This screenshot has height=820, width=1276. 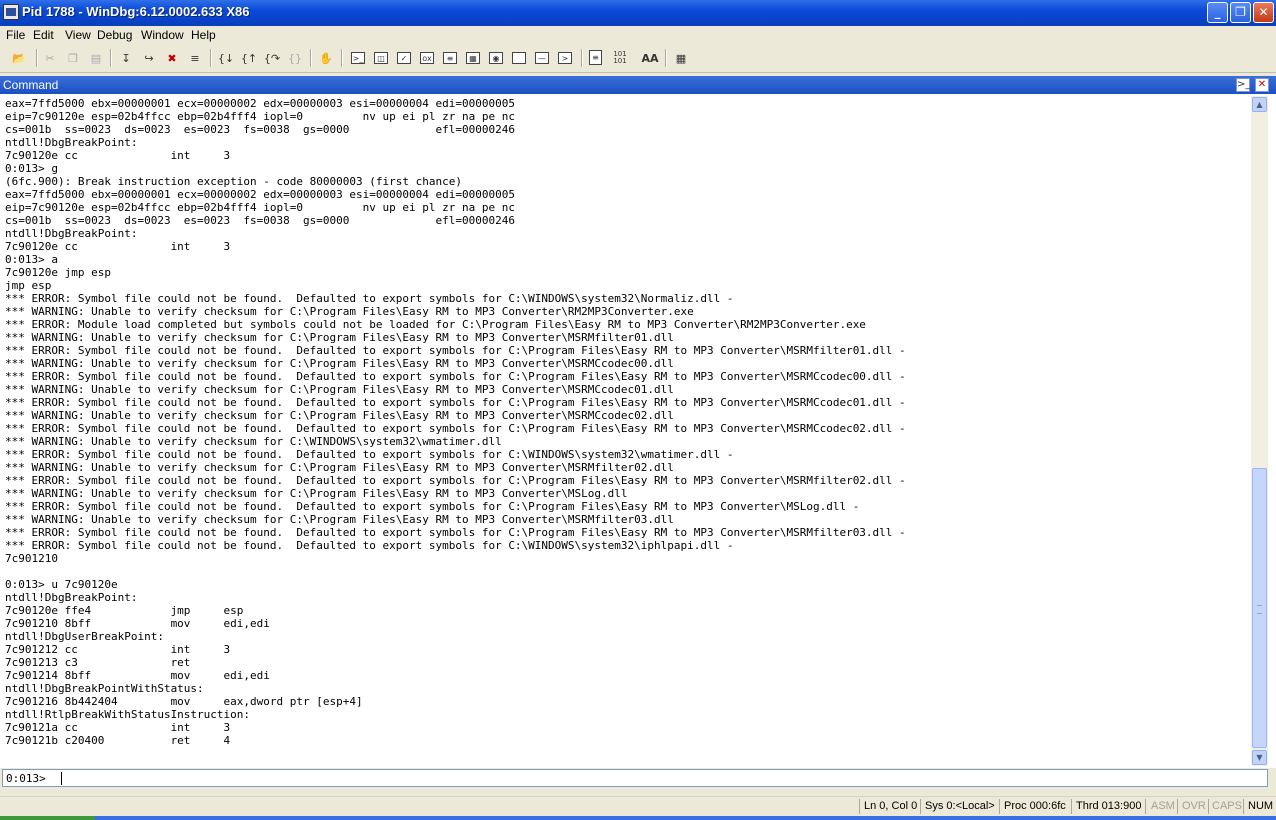 What do you see at coordinates (162, 35) in the screenshot?
I see `menu-window: Window` at bounding box center [162, 35].